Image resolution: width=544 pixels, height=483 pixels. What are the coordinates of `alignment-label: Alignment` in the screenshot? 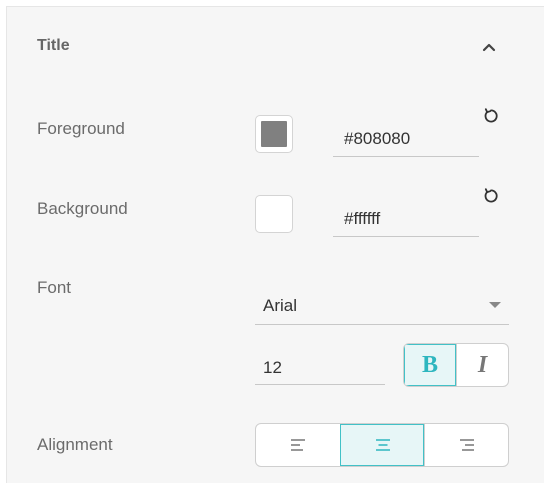 It's located at (75, 444).